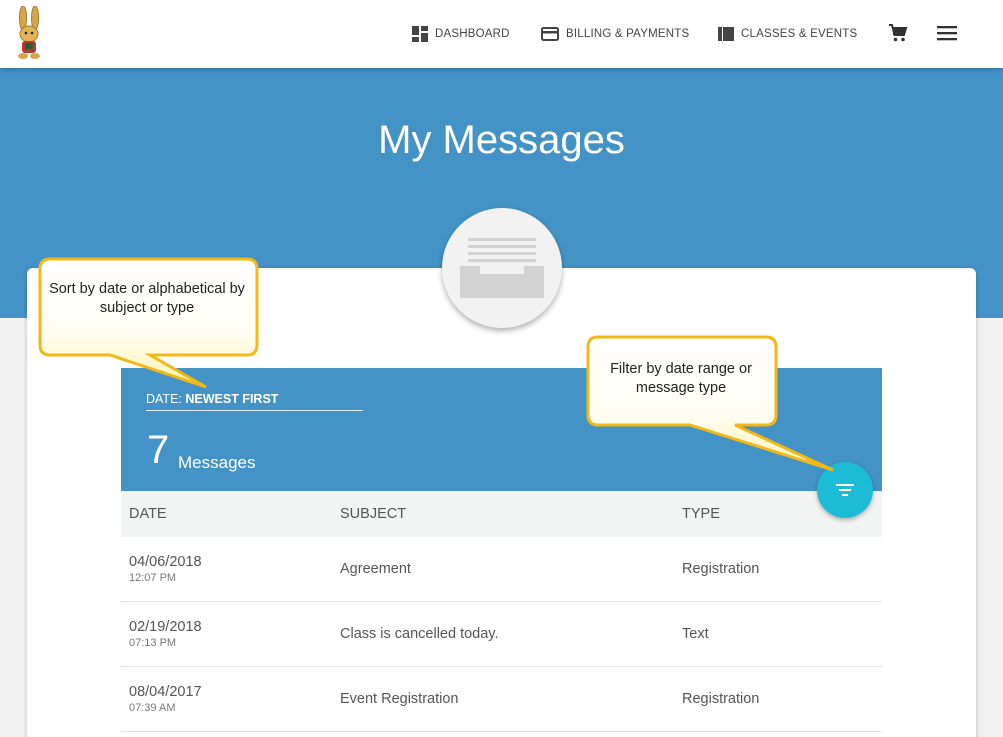 This screenshot has height=737, width=1003. I want to click on date-text: 04/06/2018, so click(165, 562).